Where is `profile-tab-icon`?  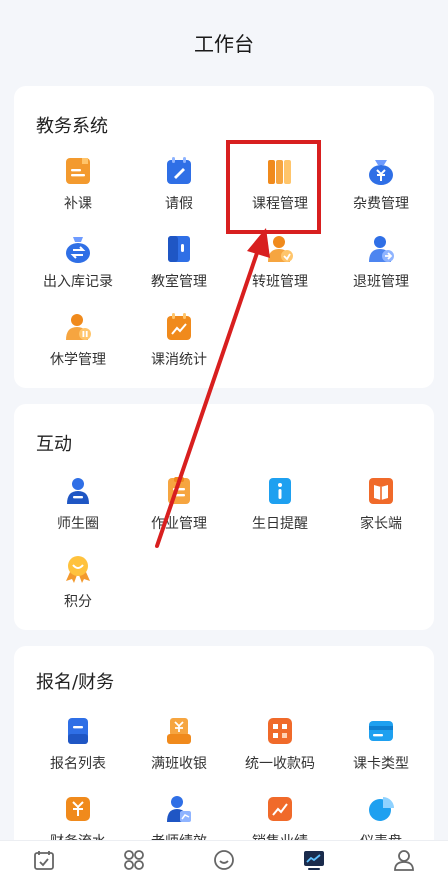
profile-tab-icon is located at coordinates (404, 860).